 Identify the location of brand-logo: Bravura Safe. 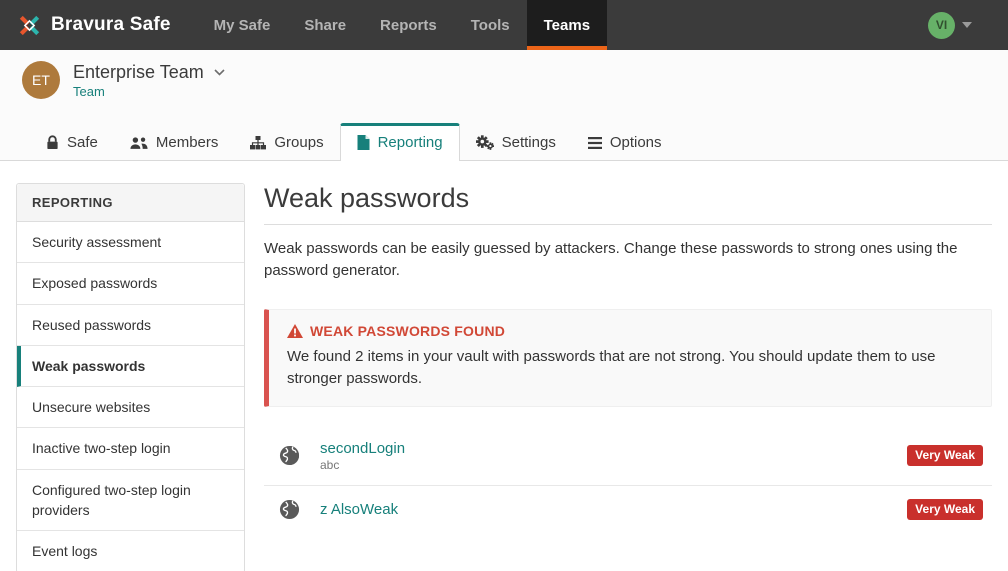
(98, 25).